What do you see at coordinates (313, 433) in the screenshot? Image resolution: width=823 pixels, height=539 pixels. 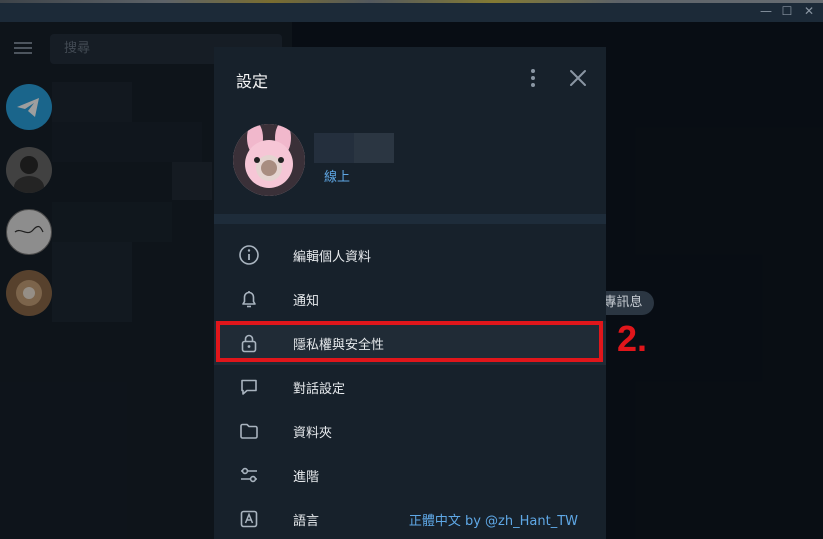 I see `menu-item-label: 資料夾` at bounding box center [313, 433].